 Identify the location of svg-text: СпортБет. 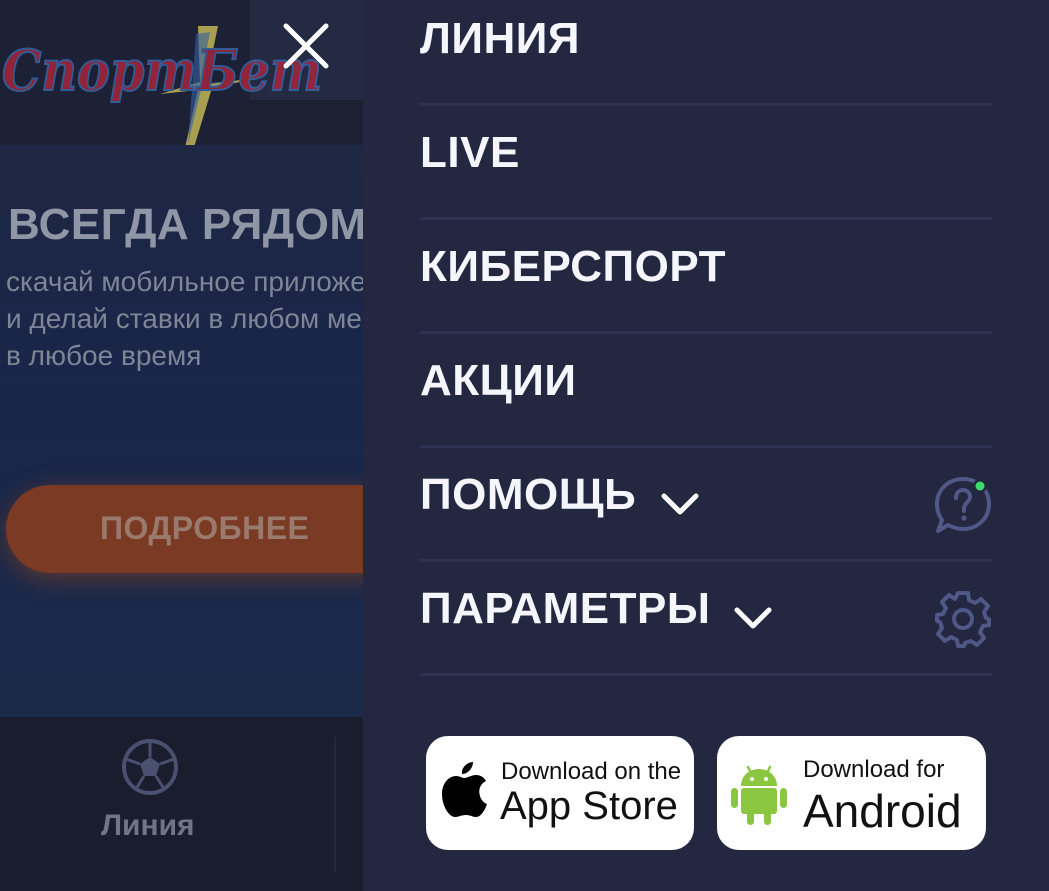
(162, 71).